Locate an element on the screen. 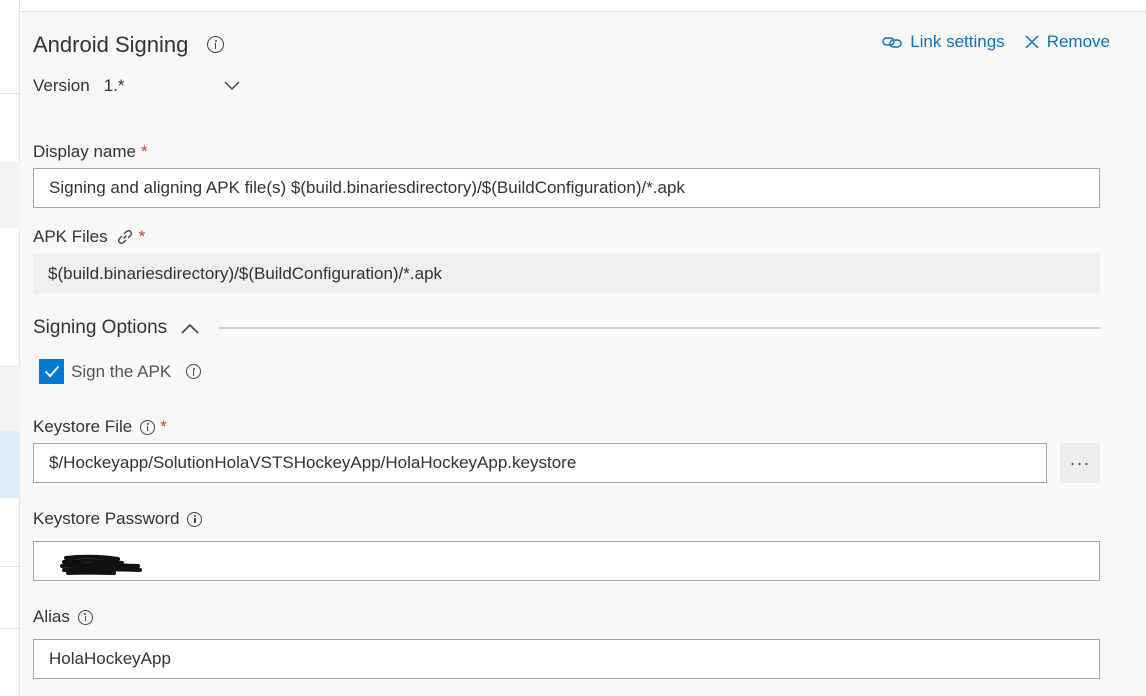 Image resolution: width=1146 pixels, height=696 pixels. section-title: Signing Options is located at coordinates (100, 327).